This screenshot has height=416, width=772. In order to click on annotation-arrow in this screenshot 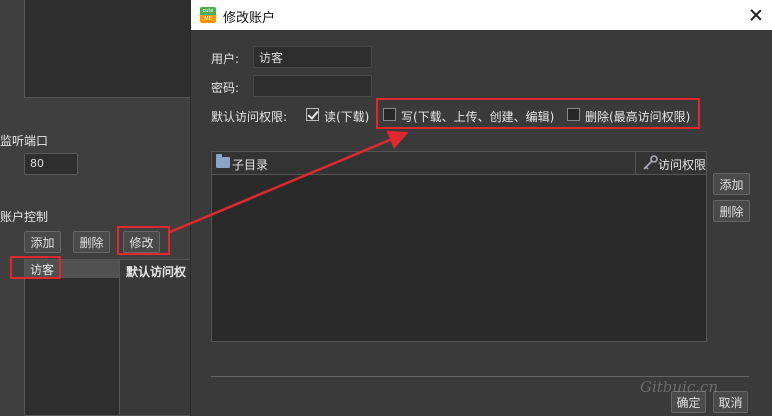, I will do `click(289, 182)`.